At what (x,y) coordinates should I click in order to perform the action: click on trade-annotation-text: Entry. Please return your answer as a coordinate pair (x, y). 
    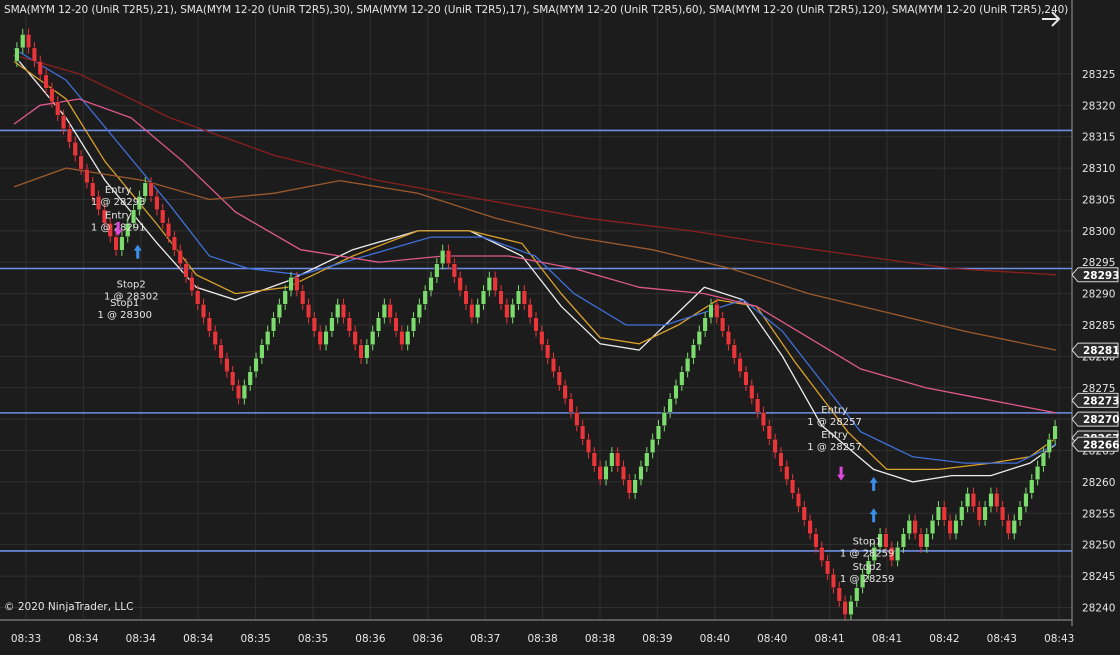
    Looking at the image, I should click on (118, 190).